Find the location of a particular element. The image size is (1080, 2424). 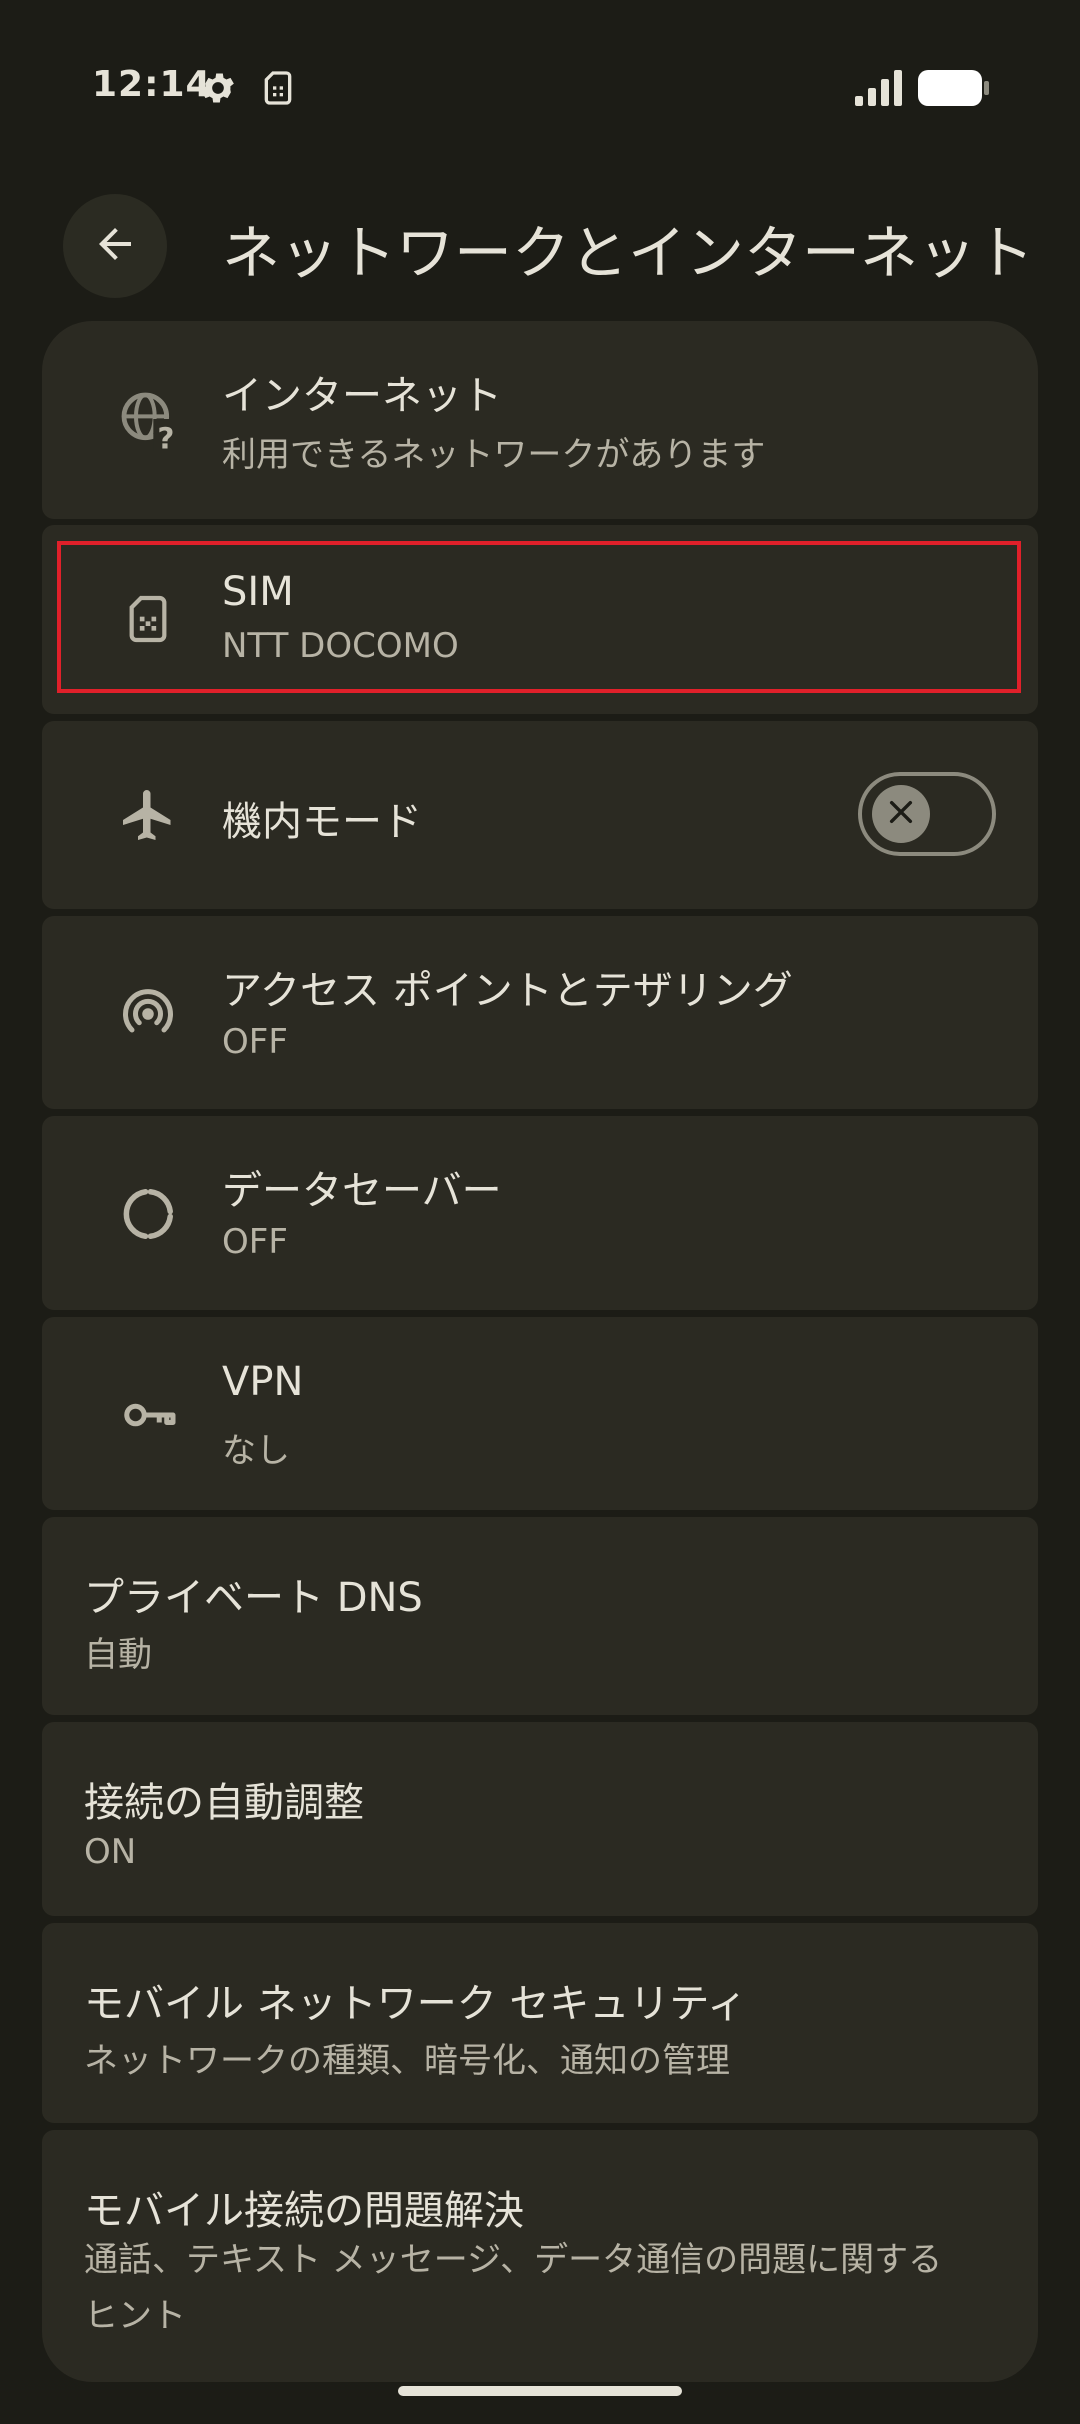

hotspot-subtitle: OFF is located at coordinates (255, 1042).